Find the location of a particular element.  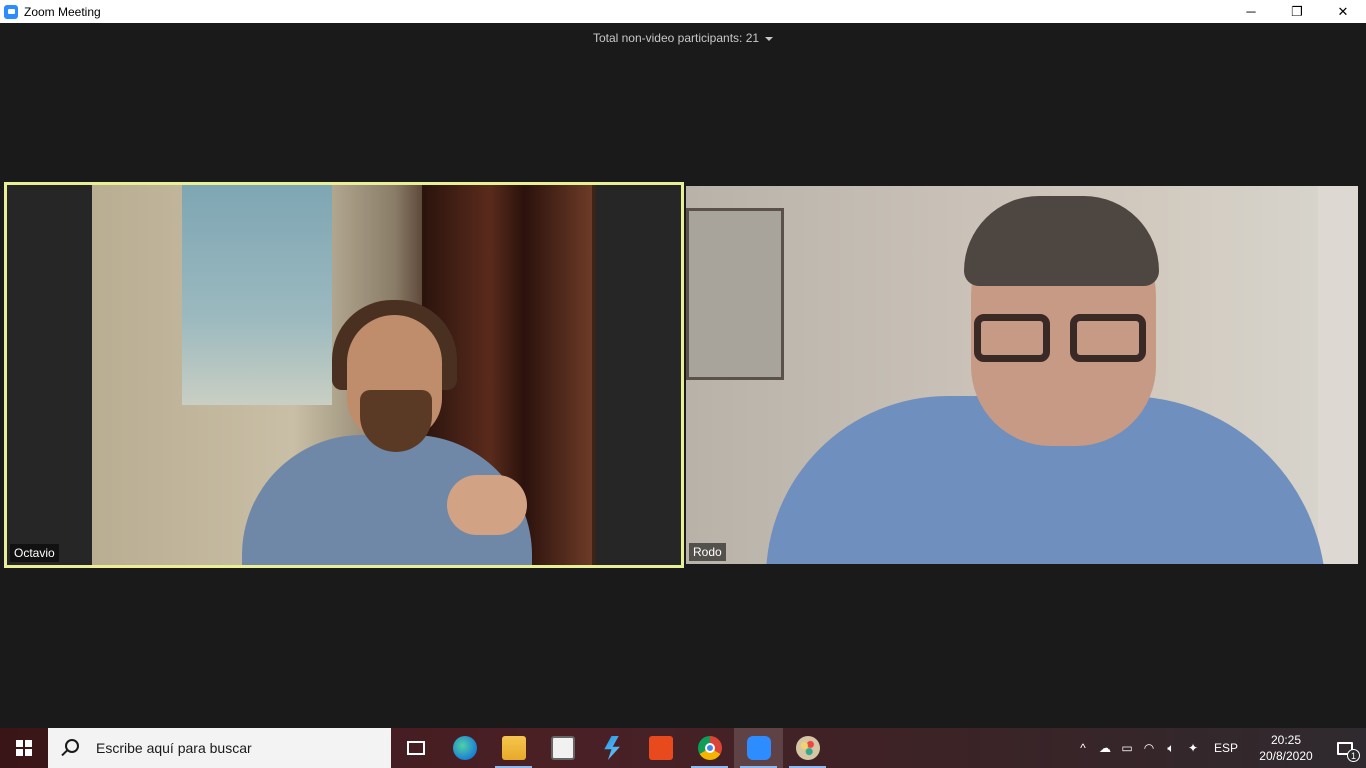

participant-name-tag: Rodo is located at coordinates (707, 552).